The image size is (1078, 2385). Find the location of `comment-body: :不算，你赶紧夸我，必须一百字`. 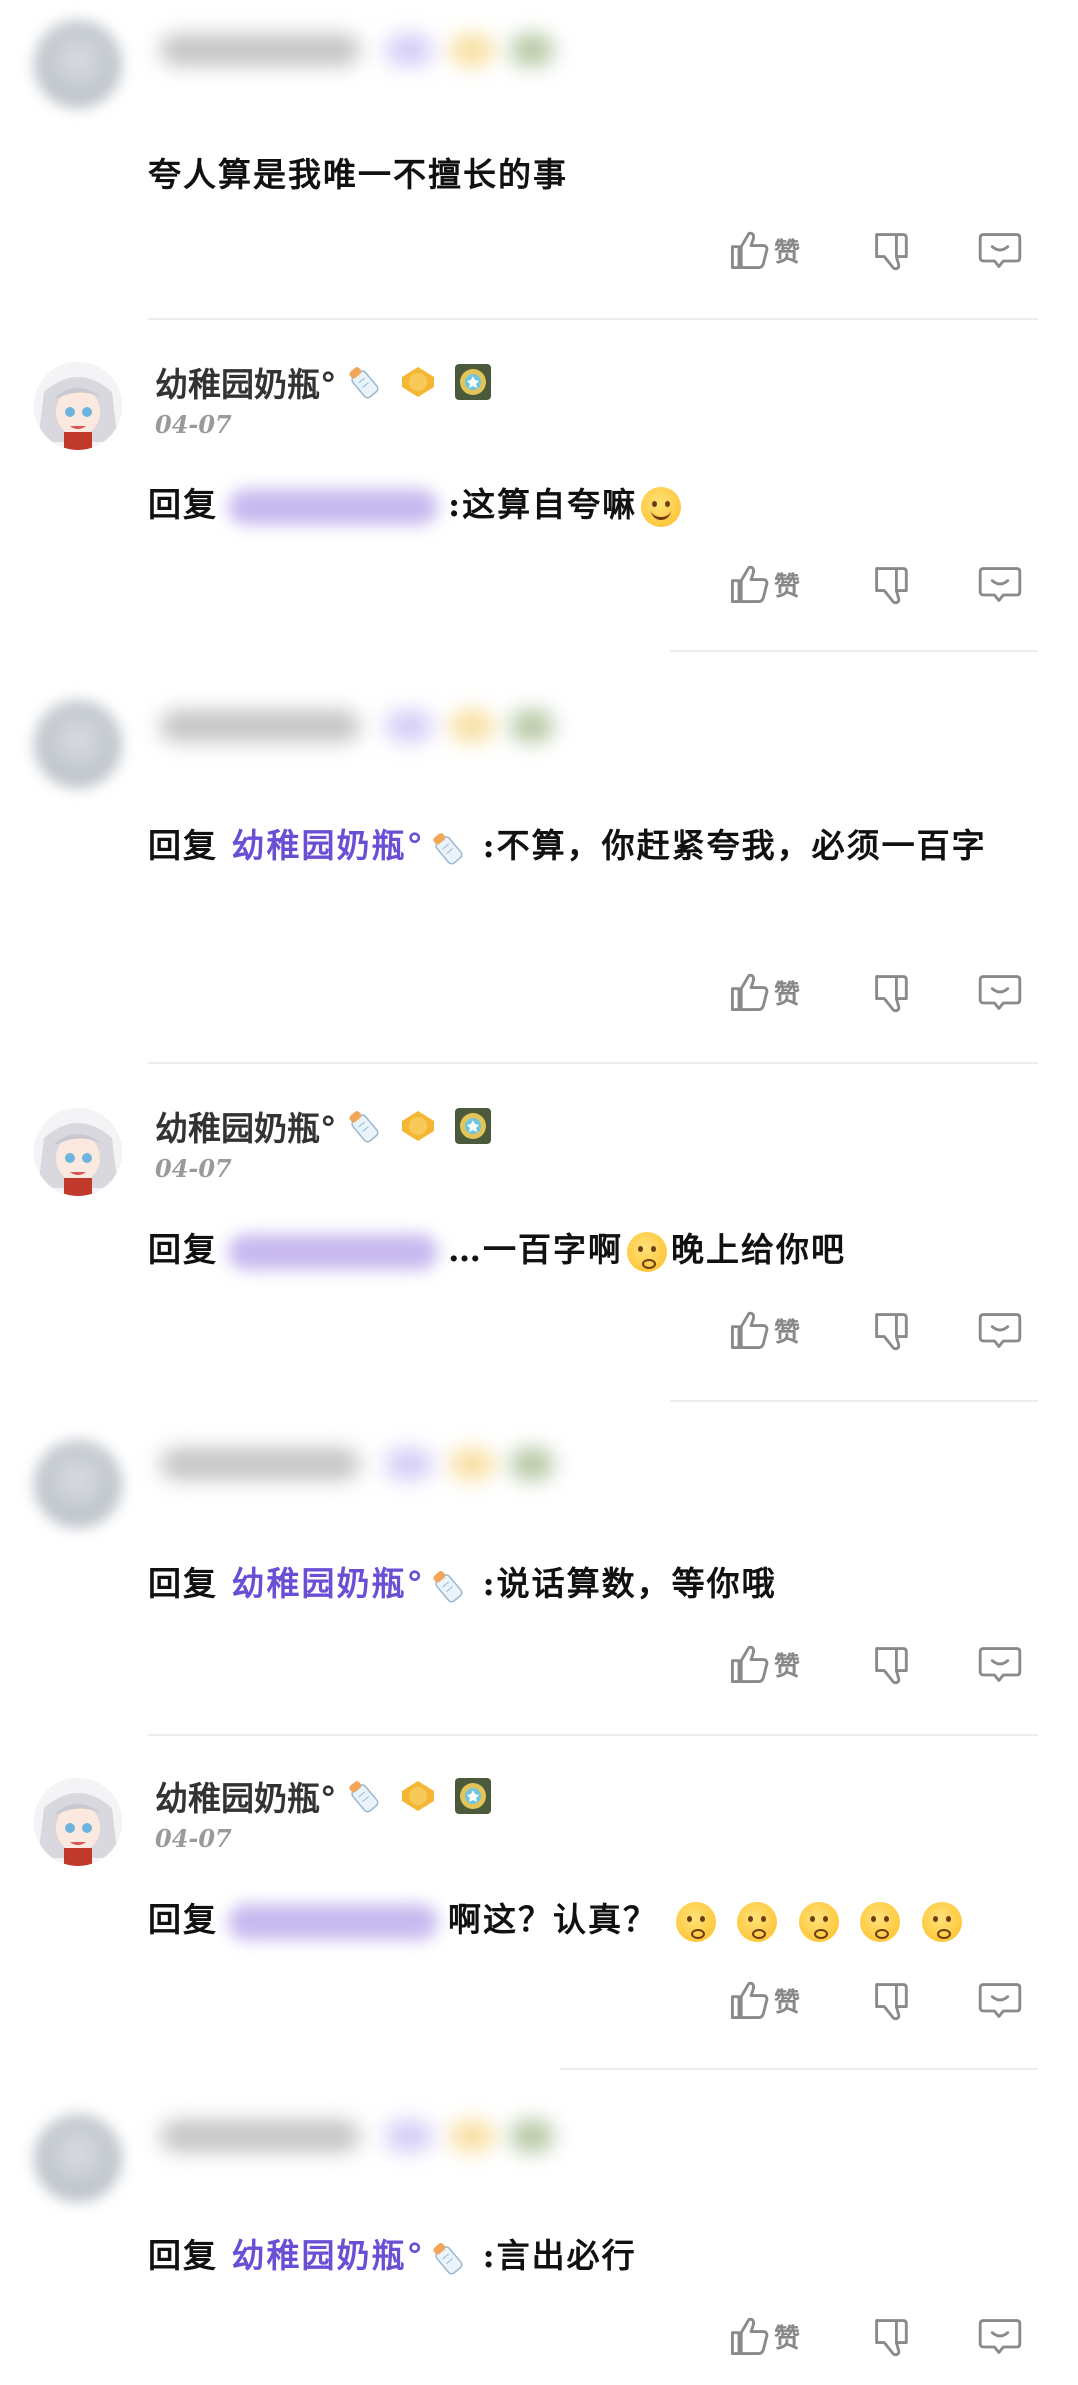

comment-body: :不算，你赶紧夸我，必须一百字 is located at coordinates (734, 845).